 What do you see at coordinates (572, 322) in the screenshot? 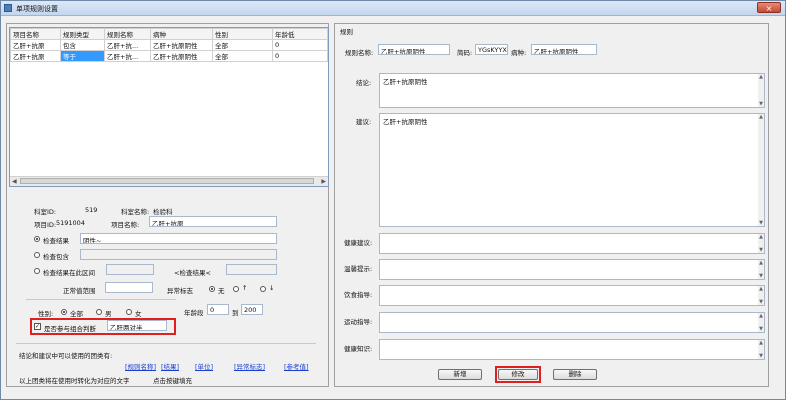
I see `exercise-textarea: ▲ ▼` at bounding box center [572, 322].